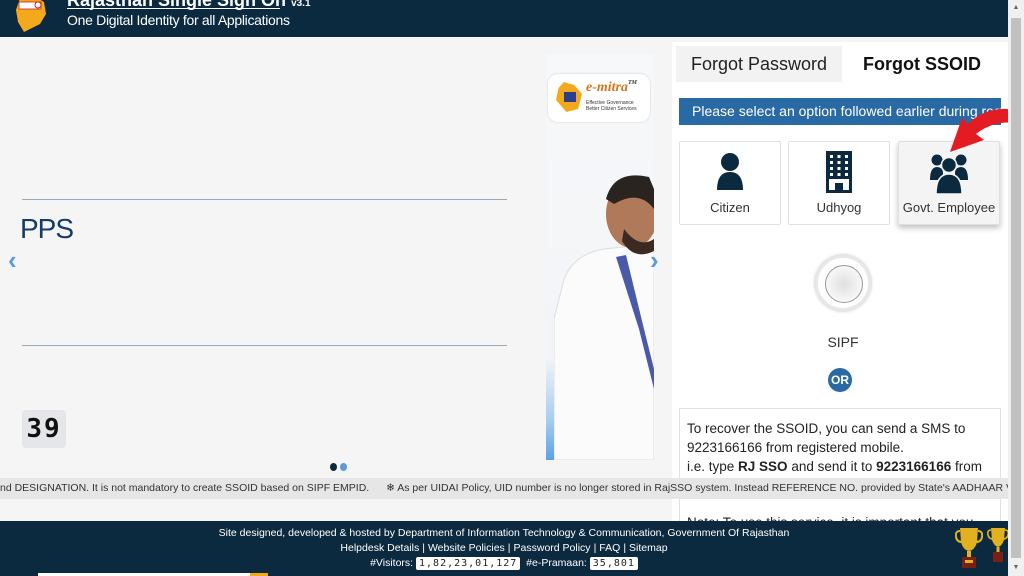 Image resolution: width=1024 pixels, height=576 pixels. I want to click on option-udhyog: Udhyog, so click(839, 183).